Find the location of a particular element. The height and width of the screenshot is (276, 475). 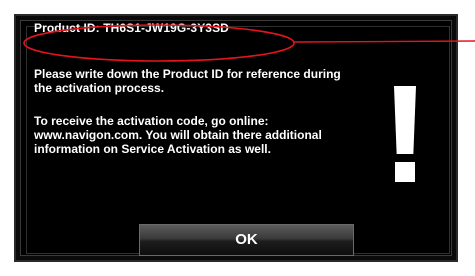

product-id-label: Product ID: TH6S1-JW19G-3Y3SD is located at coordinates (131, 28).